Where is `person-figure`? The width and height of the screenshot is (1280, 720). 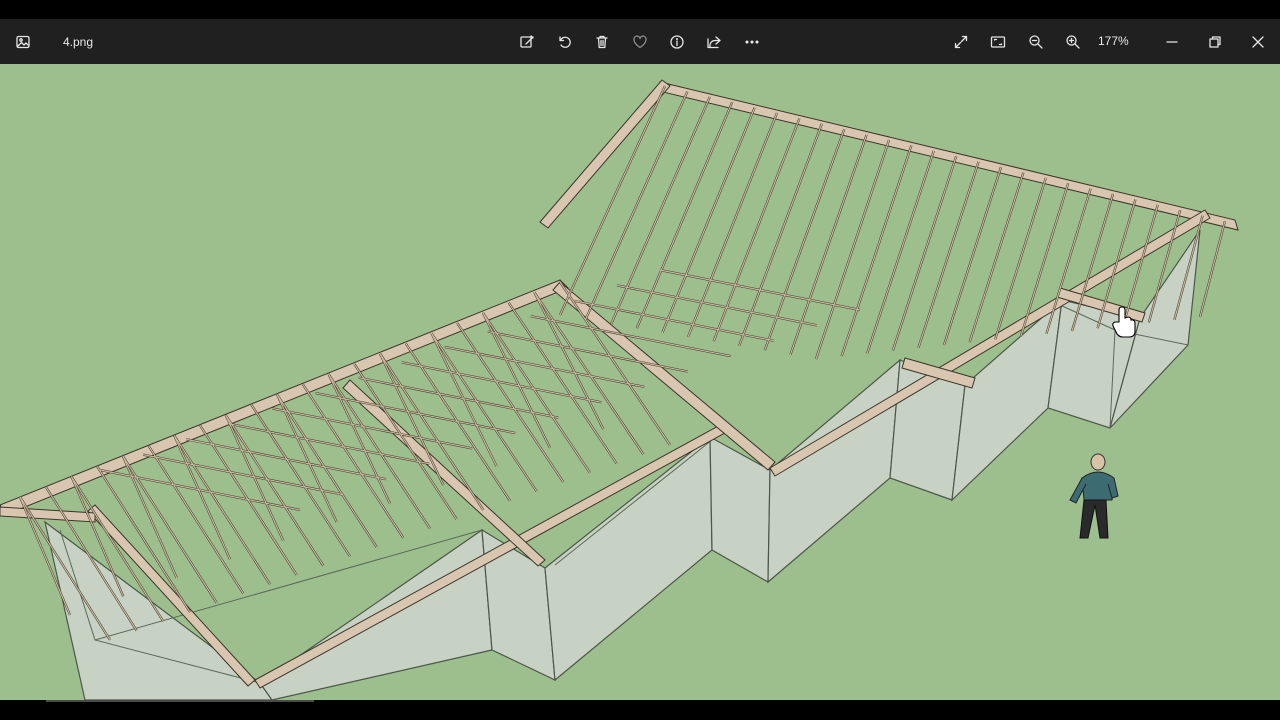
person-figure is located at coordinates (1094, 496).